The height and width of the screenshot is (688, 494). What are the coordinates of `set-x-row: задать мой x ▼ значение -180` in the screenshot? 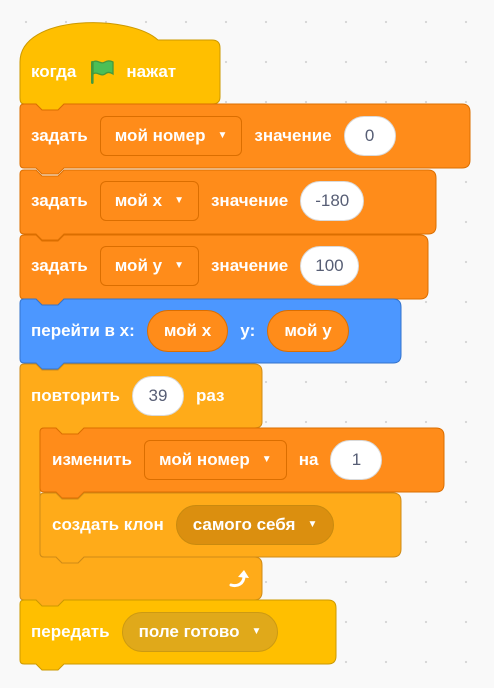 It's located at (198, 201).